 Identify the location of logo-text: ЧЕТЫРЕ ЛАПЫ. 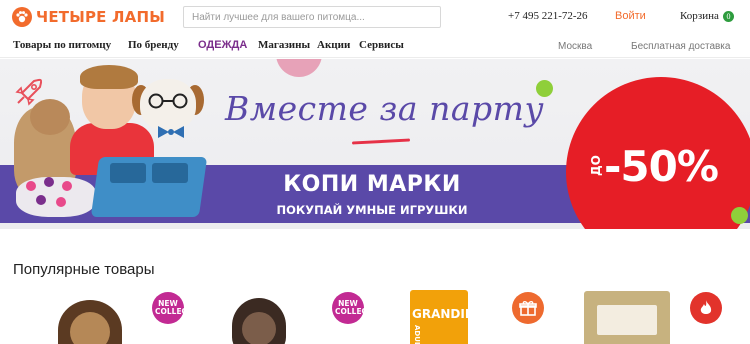
(100, 17).